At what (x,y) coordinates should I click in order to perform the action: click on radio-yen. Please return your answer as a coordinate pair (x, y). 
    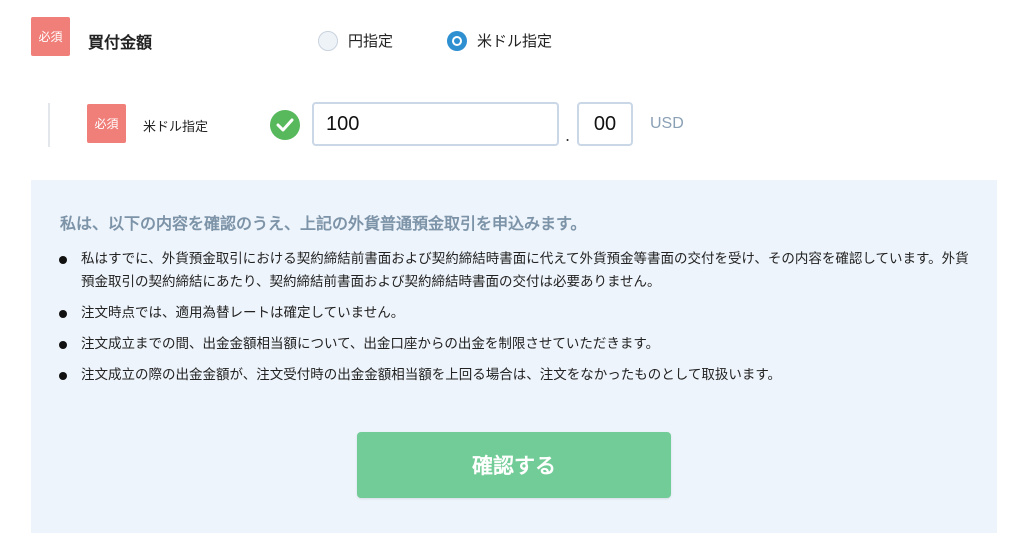
    Looking at the image, I should click on (328, 40).